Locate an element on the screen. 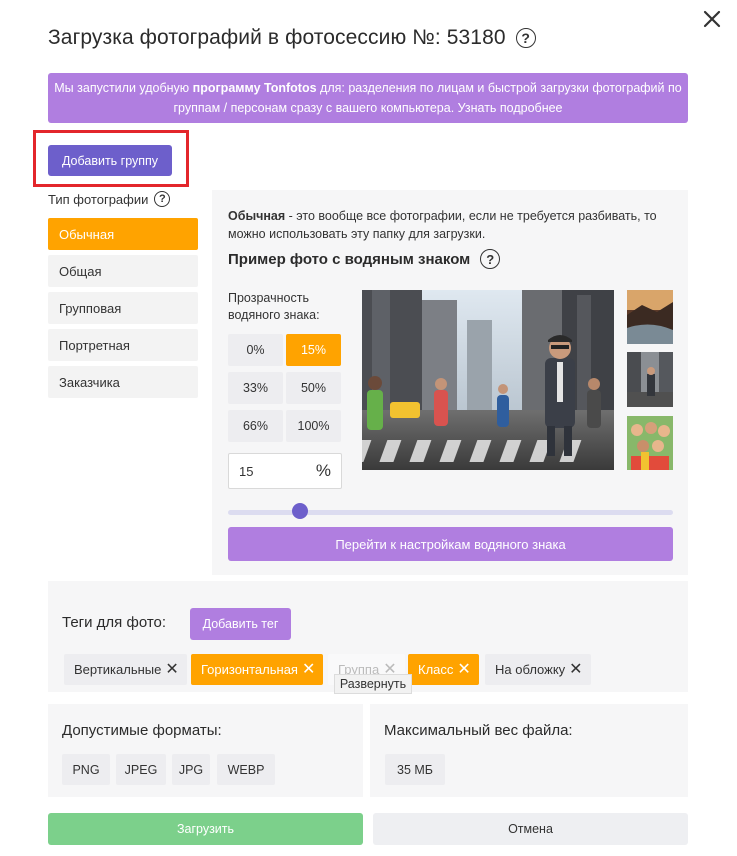 Image resolution: width=737 pixels, height=856 pixels. opacity-option-100: 100% is located at coordinates (313, 426).